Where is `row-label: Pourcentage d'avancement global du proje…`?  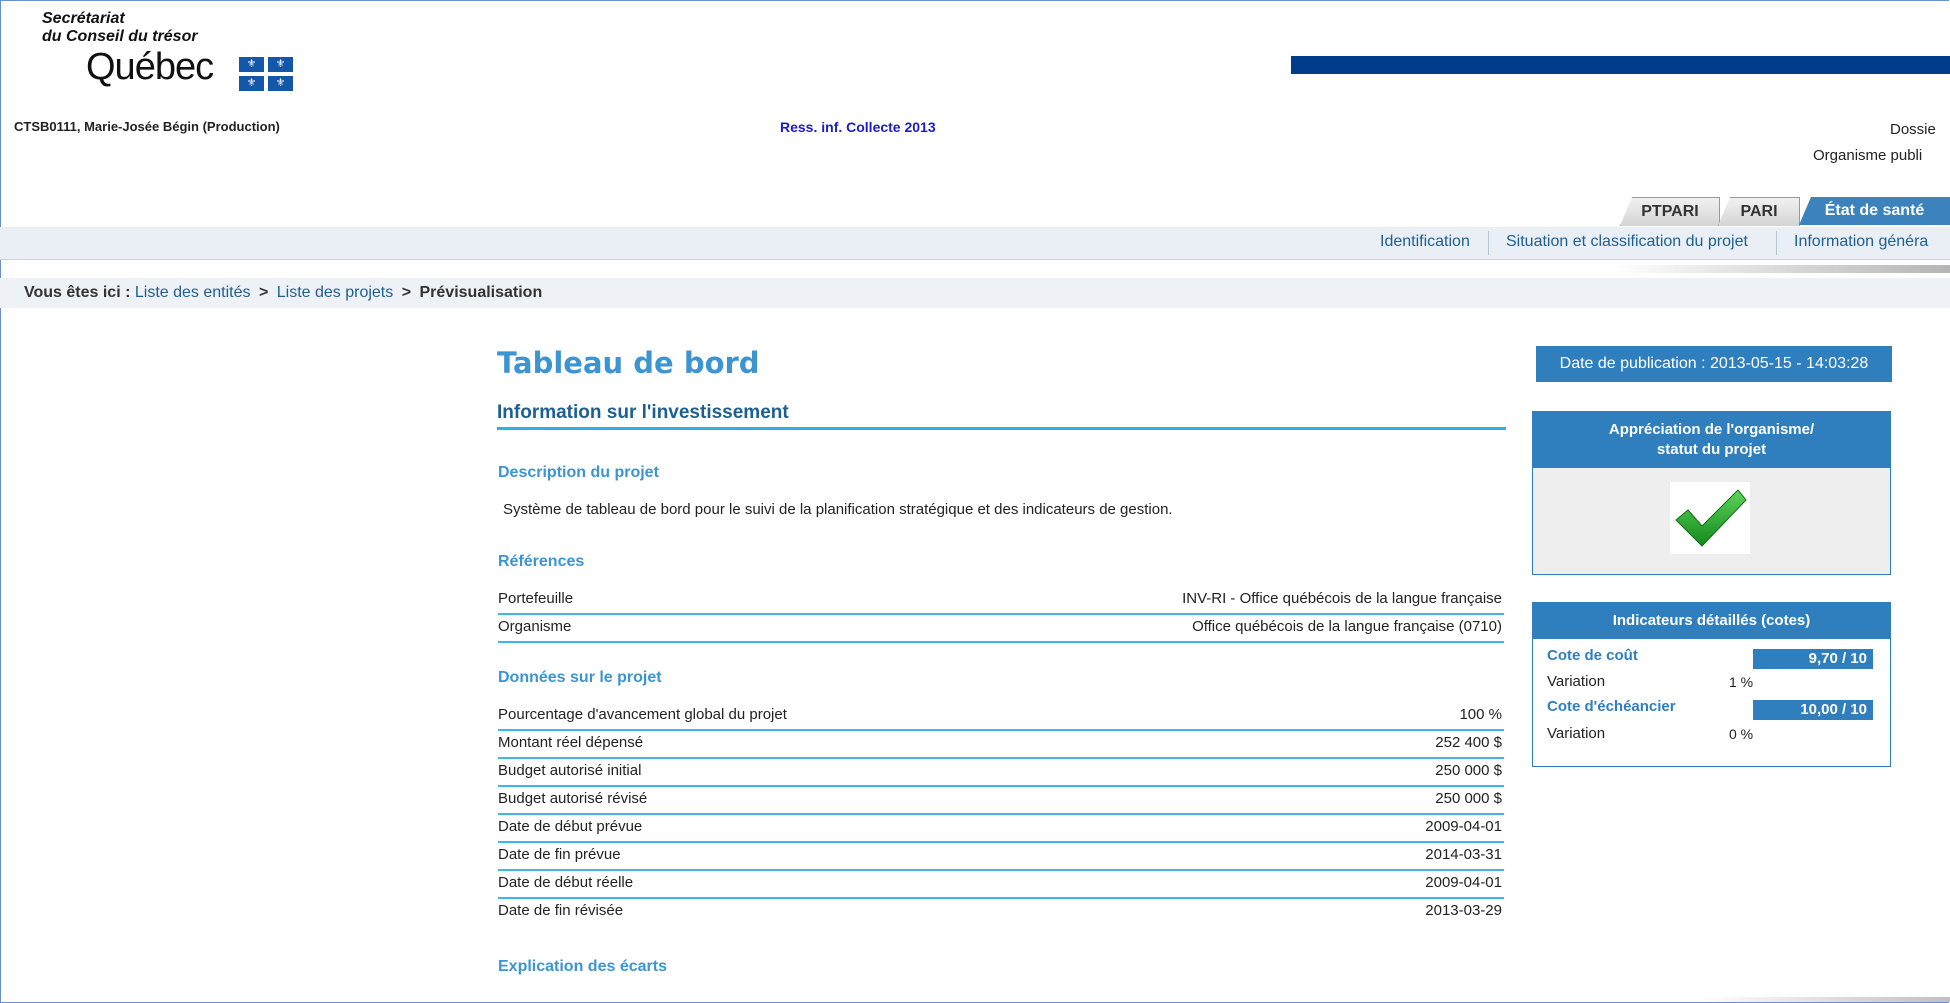 row-label: Pourcentage d'avancement global du proje… is located at coordinates (642, 714).